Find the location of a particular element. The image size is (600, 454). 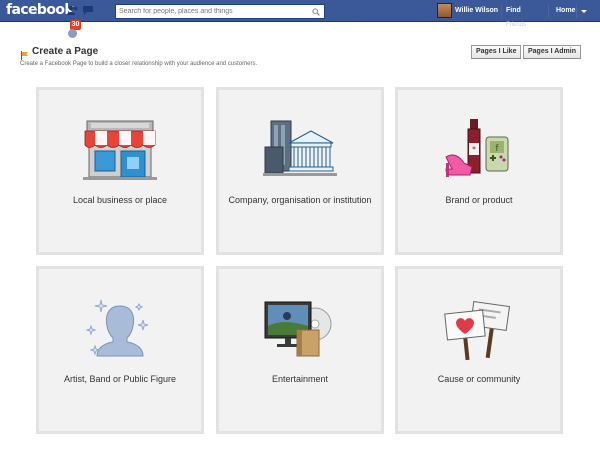

page-title: Create a Page is located at coordinates (65, 51).